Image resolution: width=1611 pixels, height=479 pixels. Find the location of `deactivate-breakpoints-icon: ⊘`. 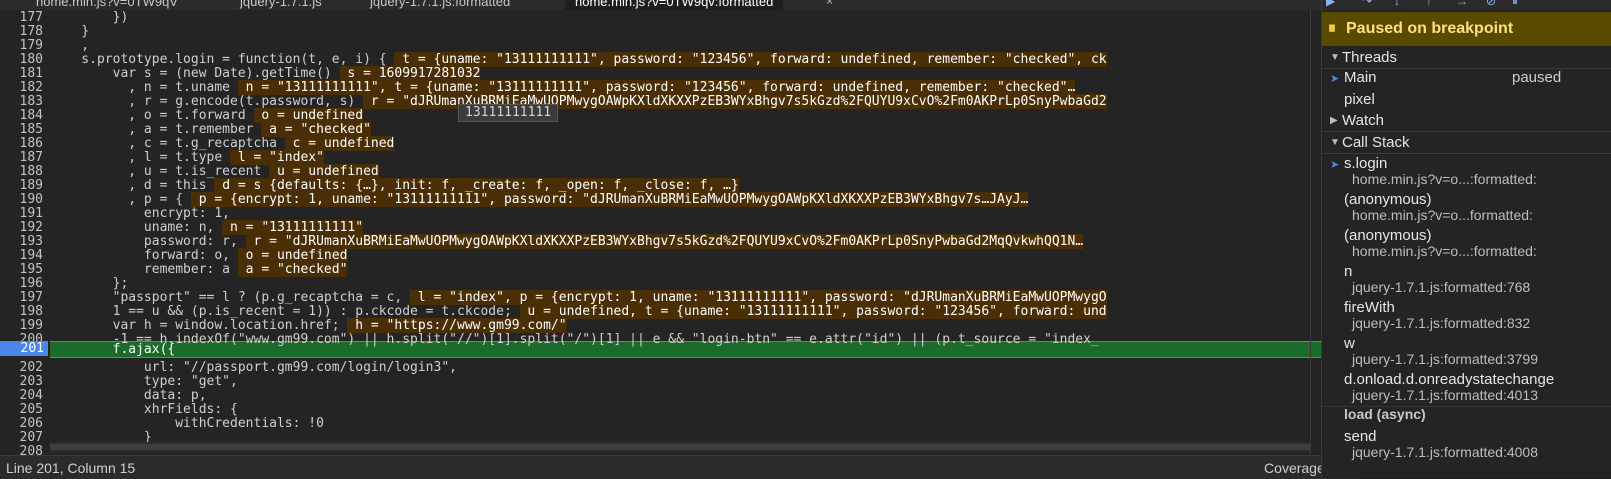

deactivate-breakpoints-icon: ⊘ is located at coordinates (1491, 4).